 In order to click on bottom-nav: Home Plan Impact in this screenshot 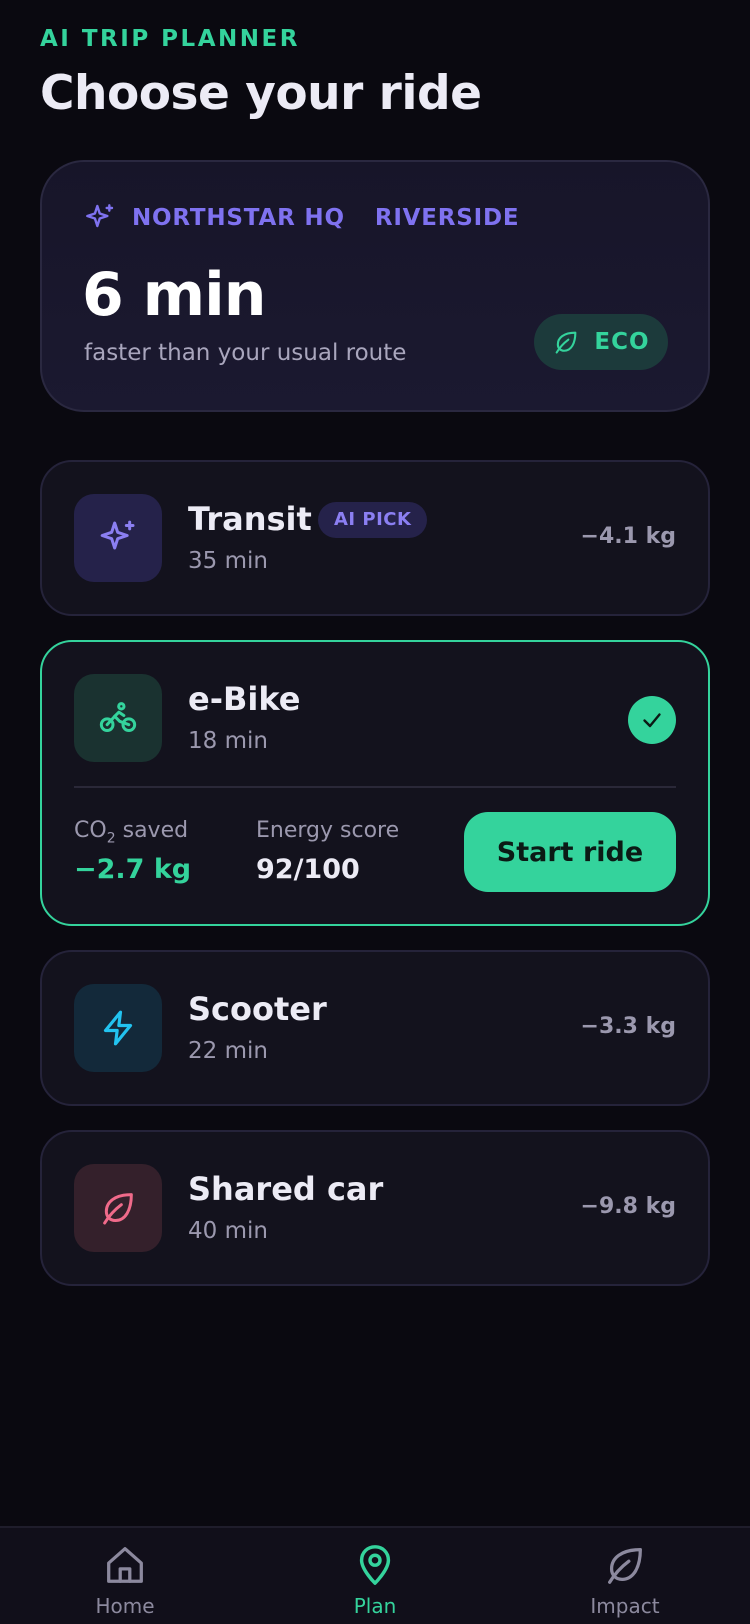, I will do `click(375, 1575)`.